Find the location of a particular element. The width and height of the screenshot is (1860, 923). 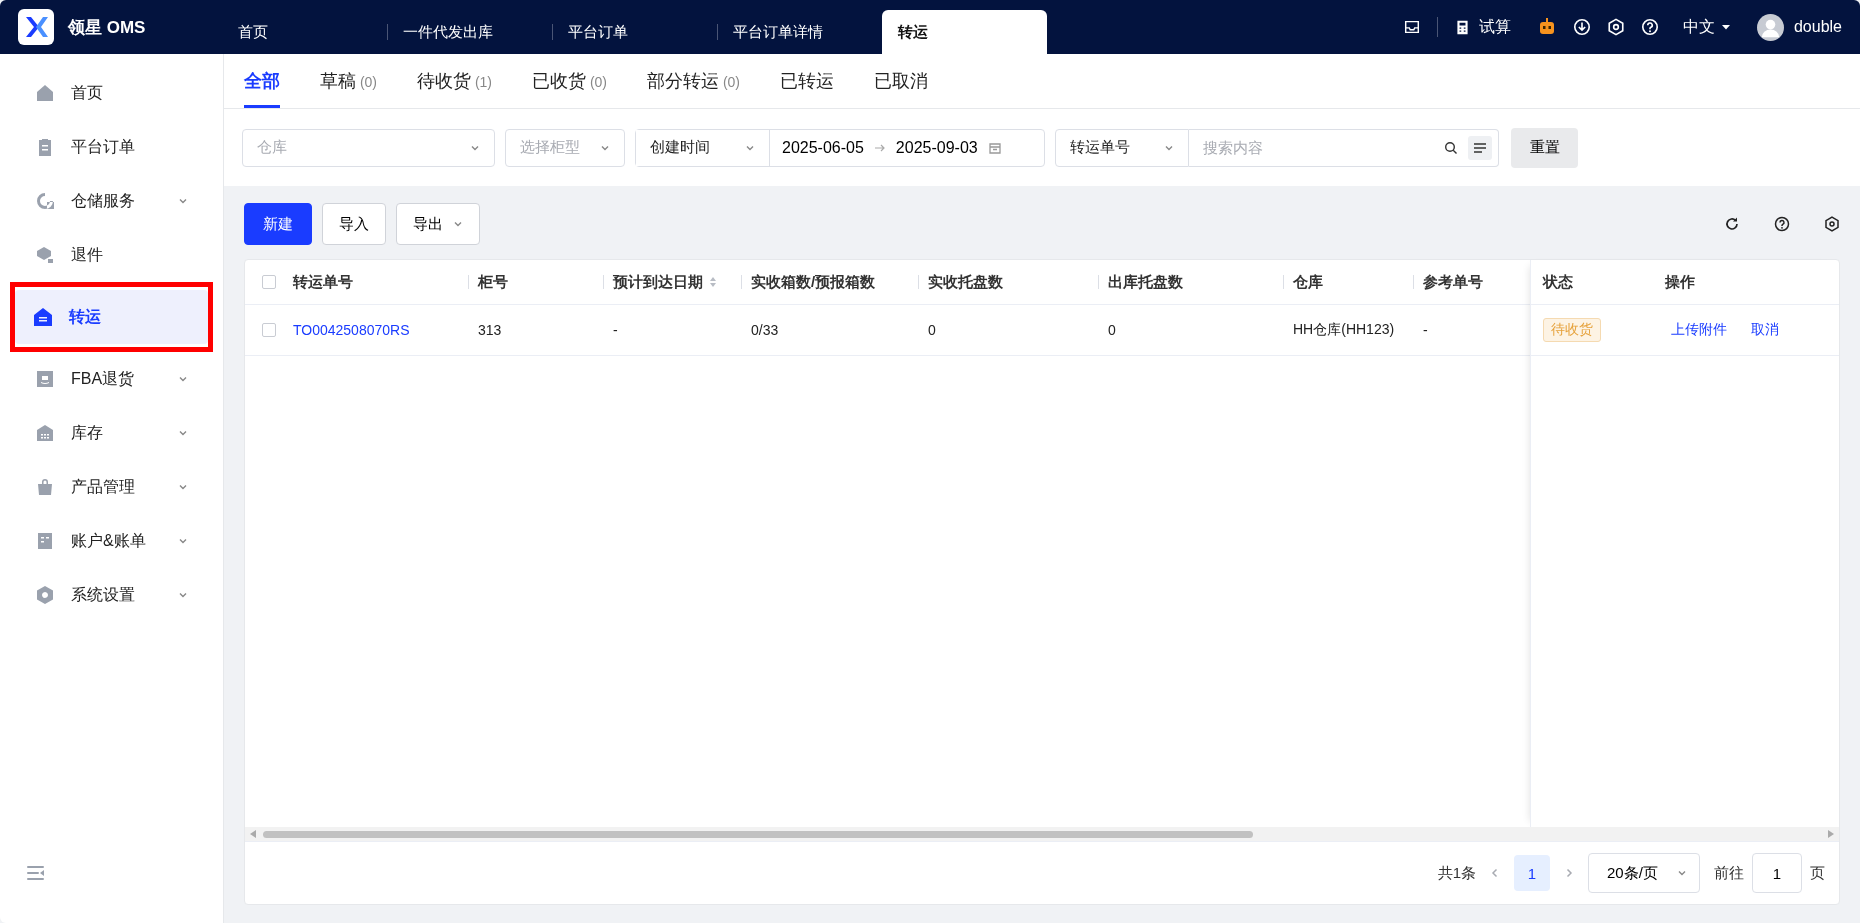

language-dropdown: 中文 is located at coordinates (1707, 27).